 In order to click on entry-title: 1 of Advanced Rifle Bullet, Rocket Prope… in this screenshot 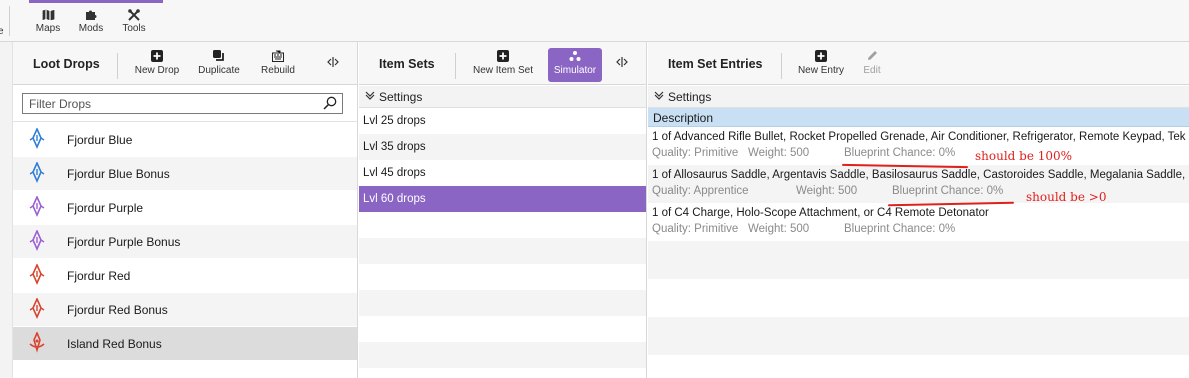, I will do `click(919, 137)`.